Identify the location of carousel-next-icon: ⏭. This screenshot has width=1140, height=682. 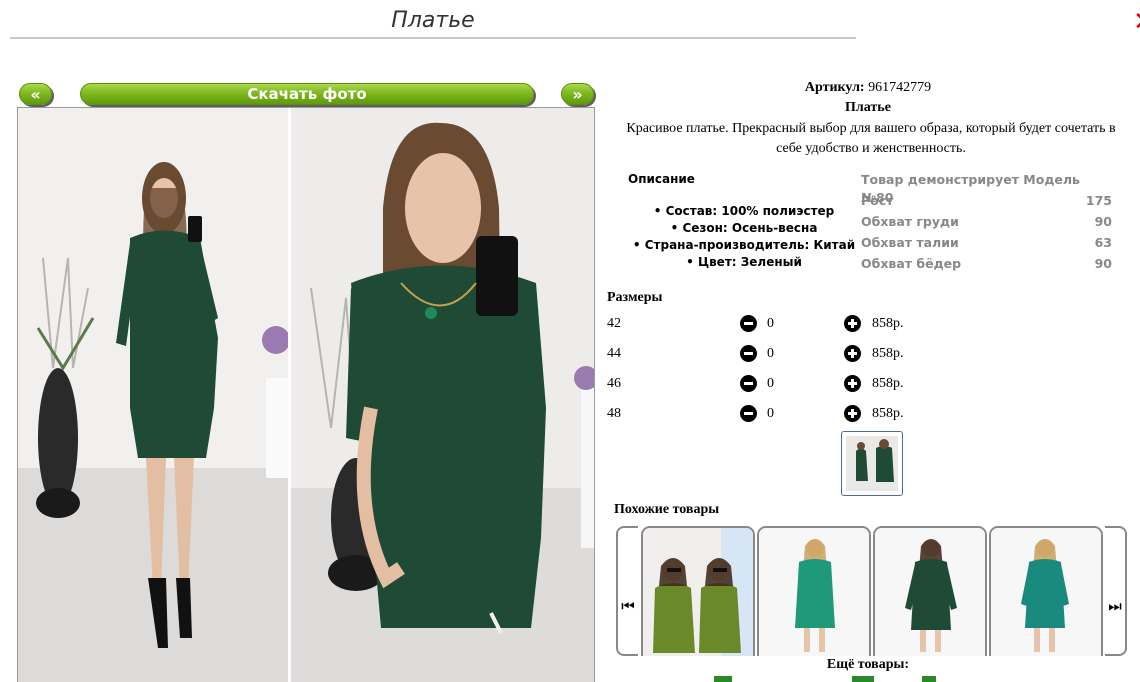
(1116, 591).